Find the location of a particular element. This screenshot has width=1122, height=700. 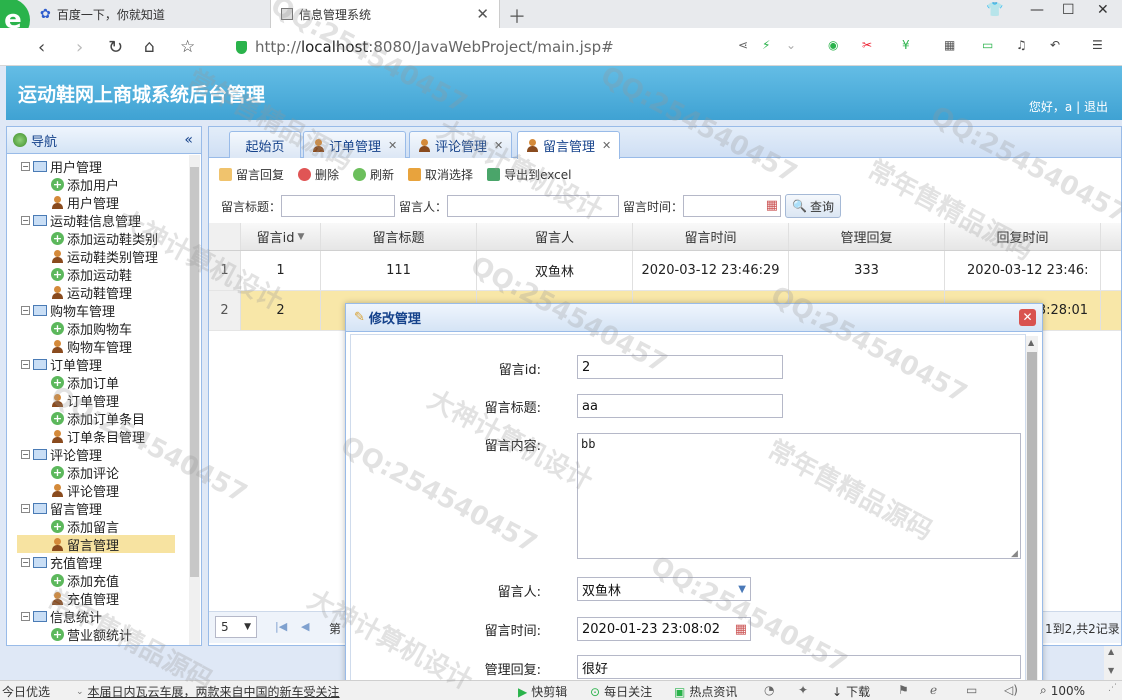

menu-icon: ☰ is located at coordinates (1097, 45).